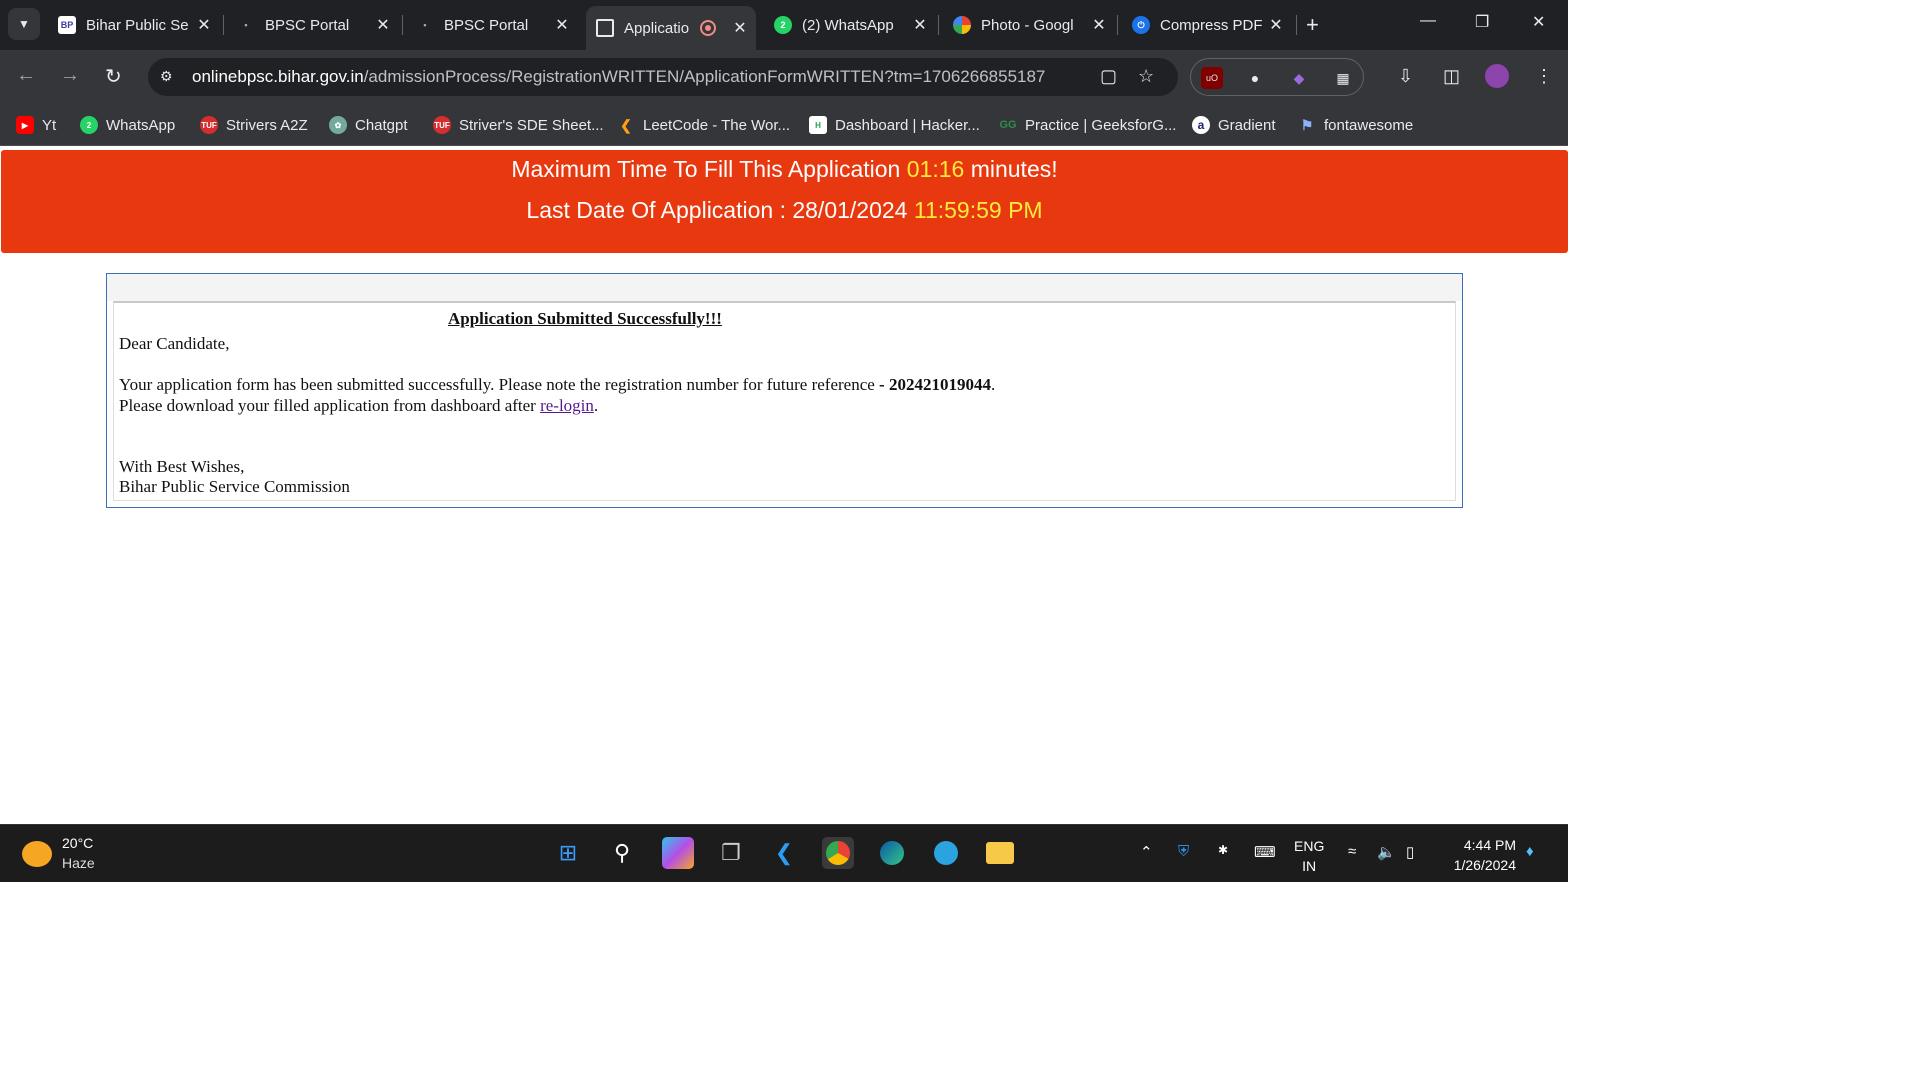 This screenshot has height=1080, width=1920. I want to click on keyboard-icon: ⌨, so click(1265, 852).